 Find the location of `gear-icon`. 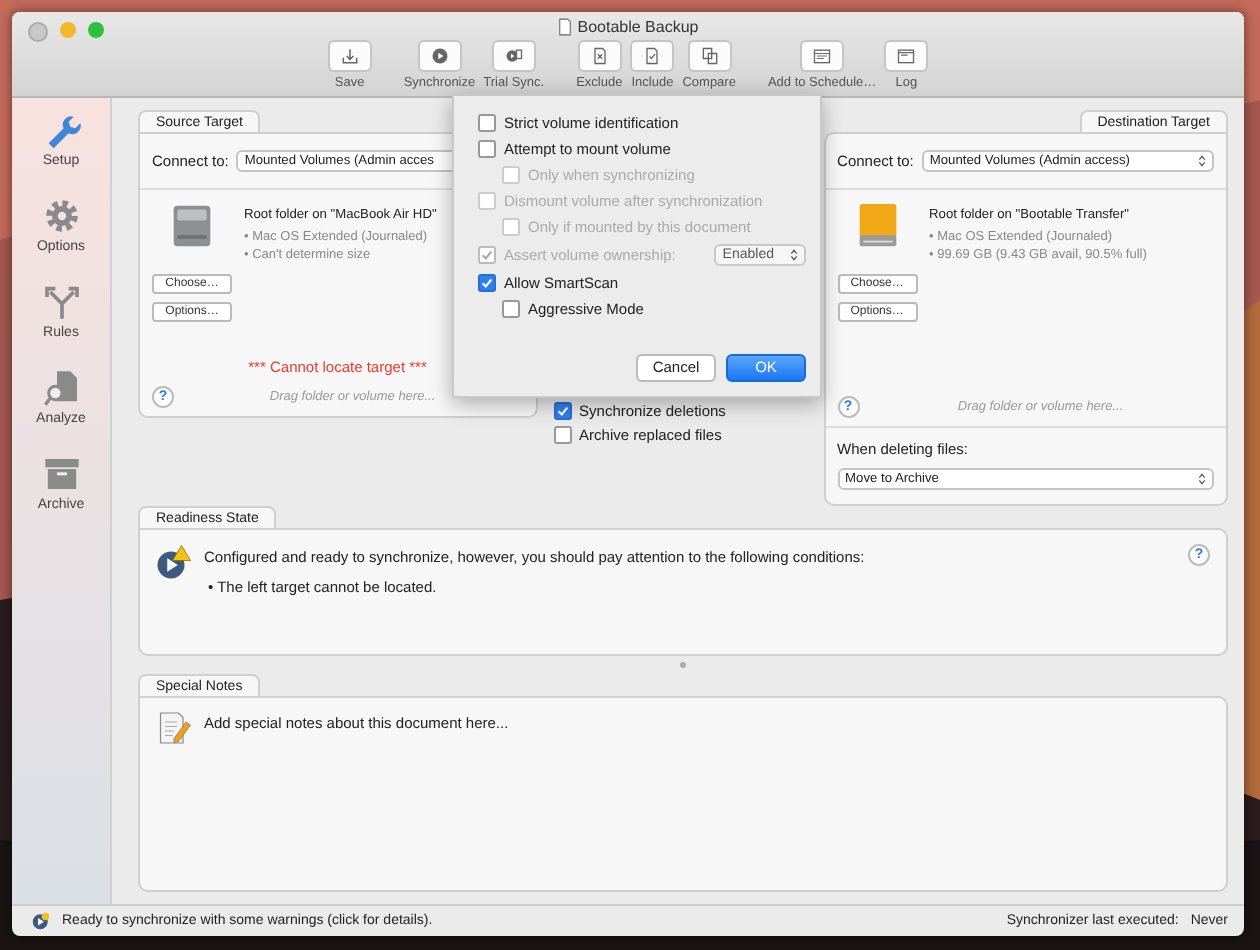

gear-icon is located at coordinates (61, 216).